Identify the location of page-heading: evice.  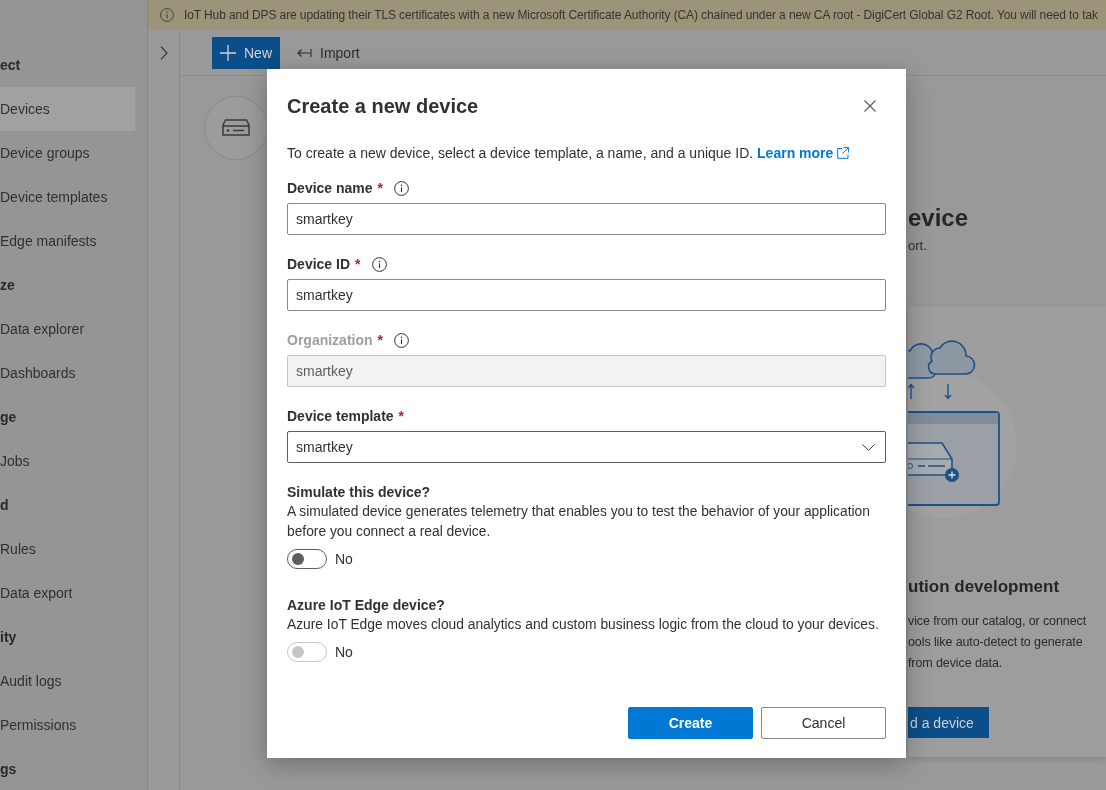
(938, 218).